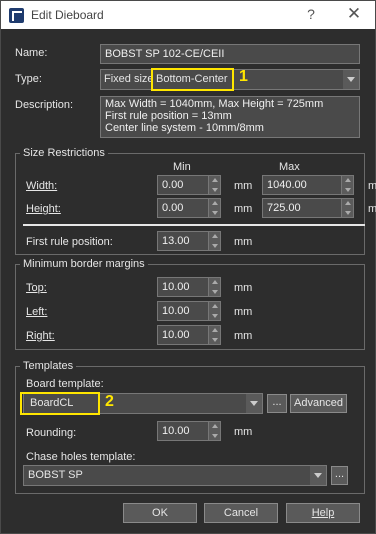 The height and width of the screenshot is (534, 376). Describe the element at coordinates (160, 513) in the screenshot. I see `ok-button: OK` at that location.